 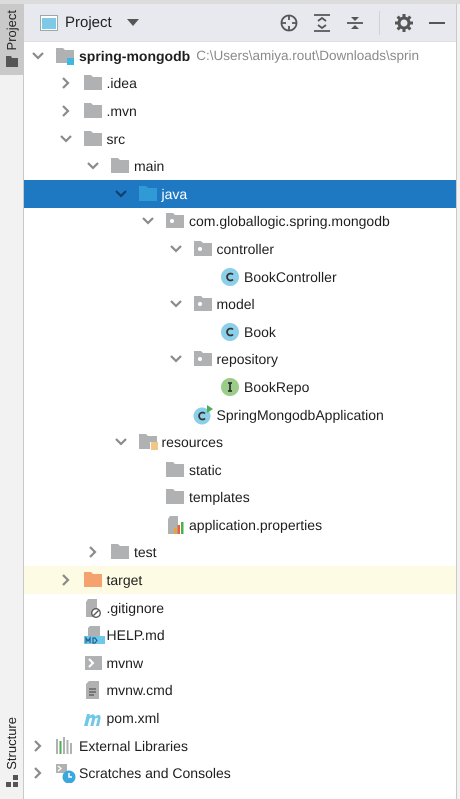 I want to click on tree-row: mvnw, so click(x=240, y=663).